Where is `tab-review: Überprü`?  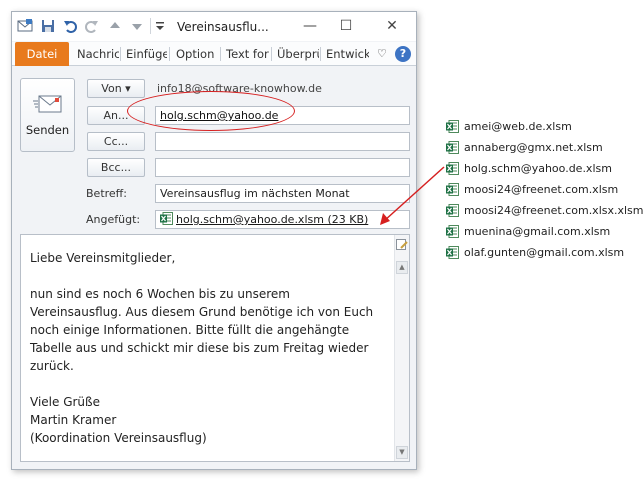
tab-review: Überprü is located at coordinates (296, 54).